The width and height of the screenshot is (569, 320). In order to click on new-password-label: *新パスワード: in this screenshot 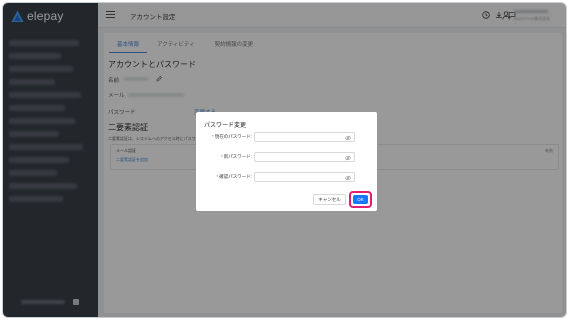, I will do `click(236, 156)`.